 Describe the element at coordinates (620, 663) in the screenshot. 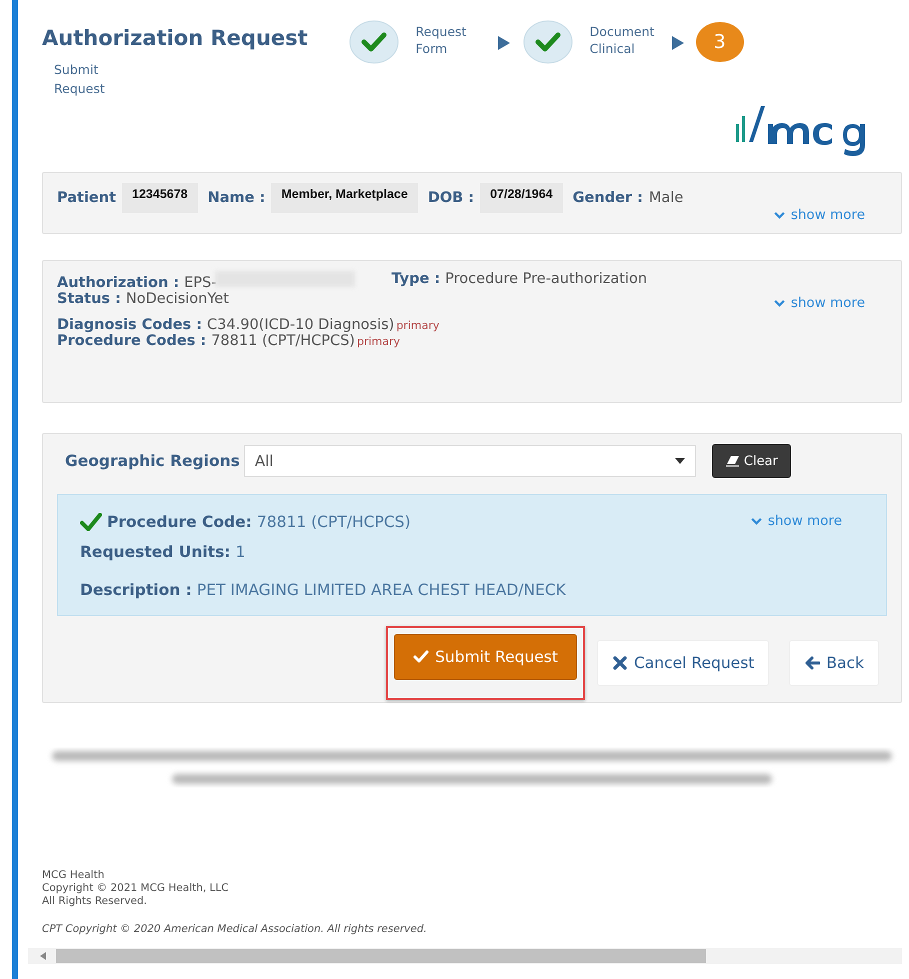

I see `close-icon` at that location.